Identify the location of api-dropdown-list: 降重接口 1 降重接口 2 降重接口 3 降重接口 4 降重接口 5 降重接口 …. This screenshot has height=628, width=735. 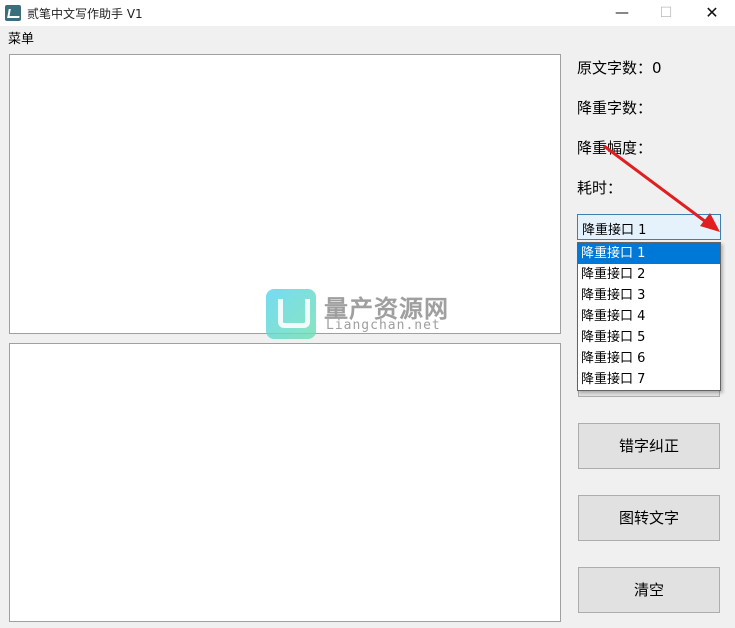
(649, 316).